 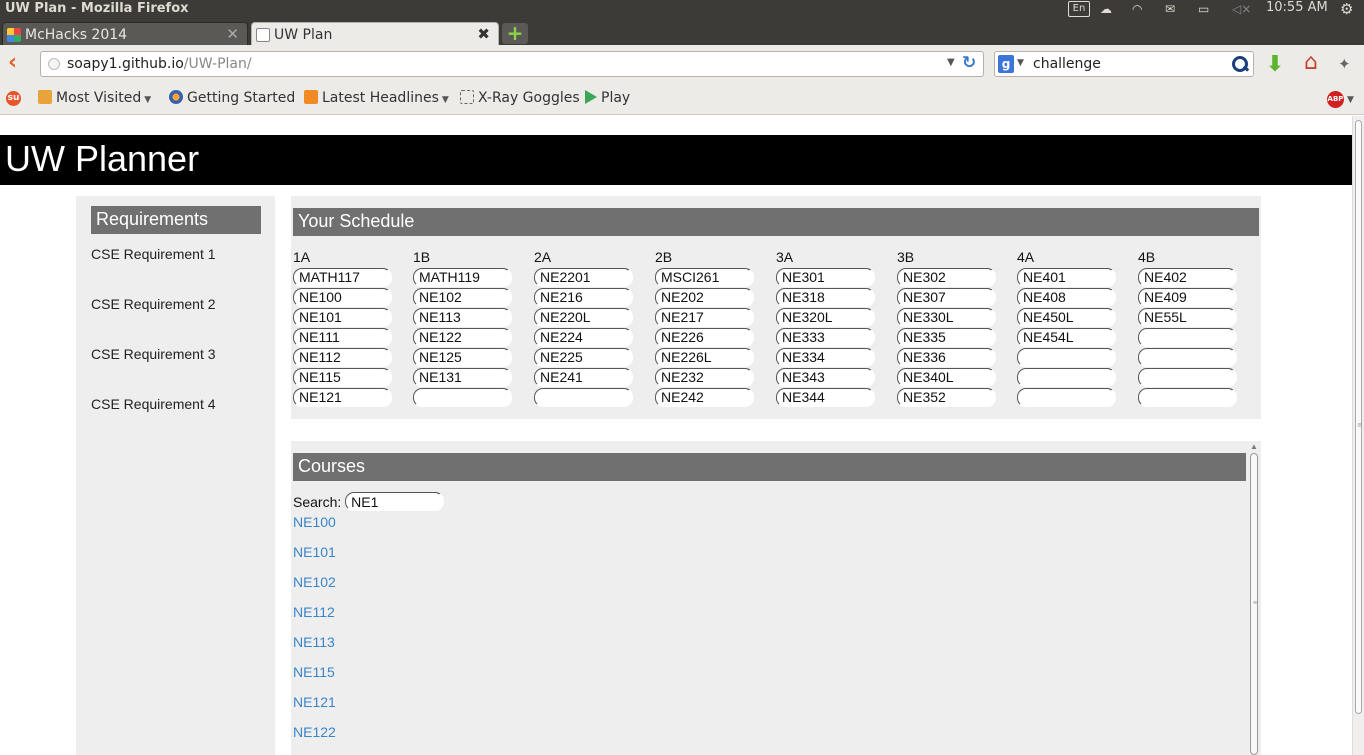 I want to click on course-slot: NE102, so click(x=462, y=297).